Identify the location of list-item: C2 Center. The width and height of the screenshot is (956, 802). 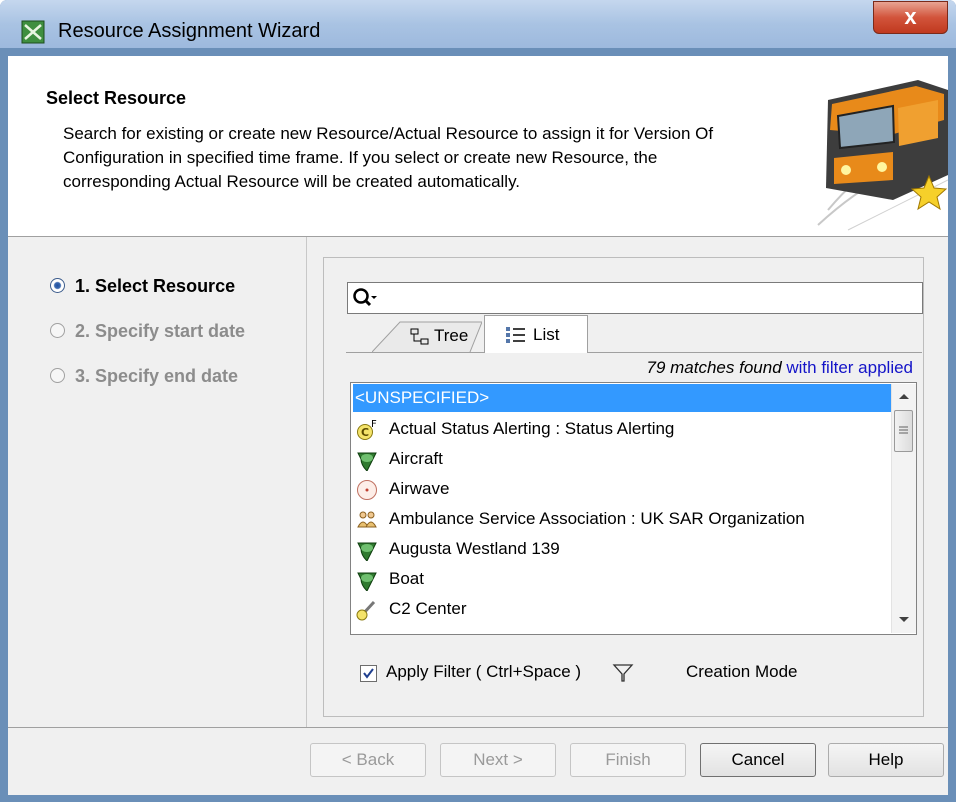
(622, 609).